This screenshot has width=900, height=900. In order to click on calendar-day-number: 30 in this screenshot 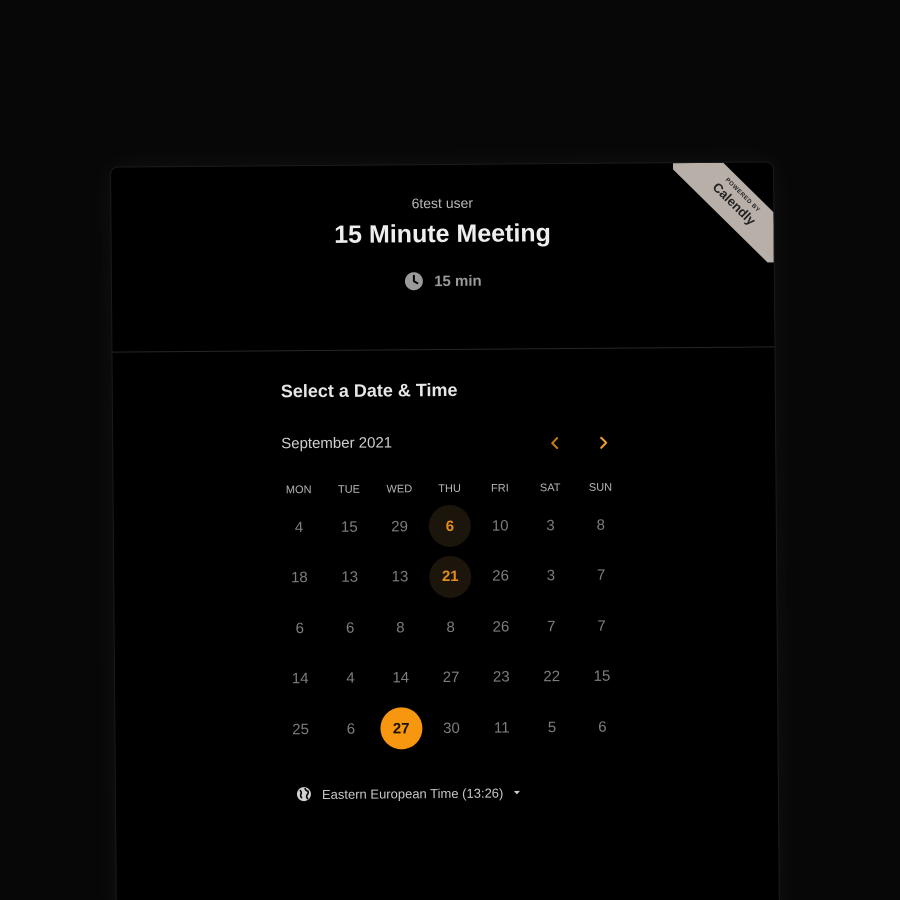, I will do `click(451, 728)`.